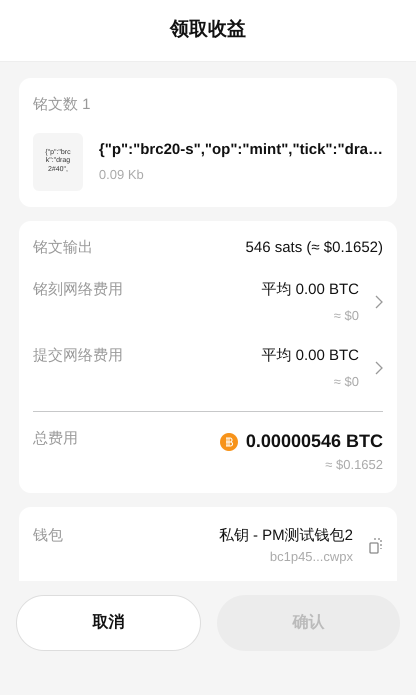  Describe the element at coordinates (376, 546) in the screenshot. I see `copy-icon` at that location.